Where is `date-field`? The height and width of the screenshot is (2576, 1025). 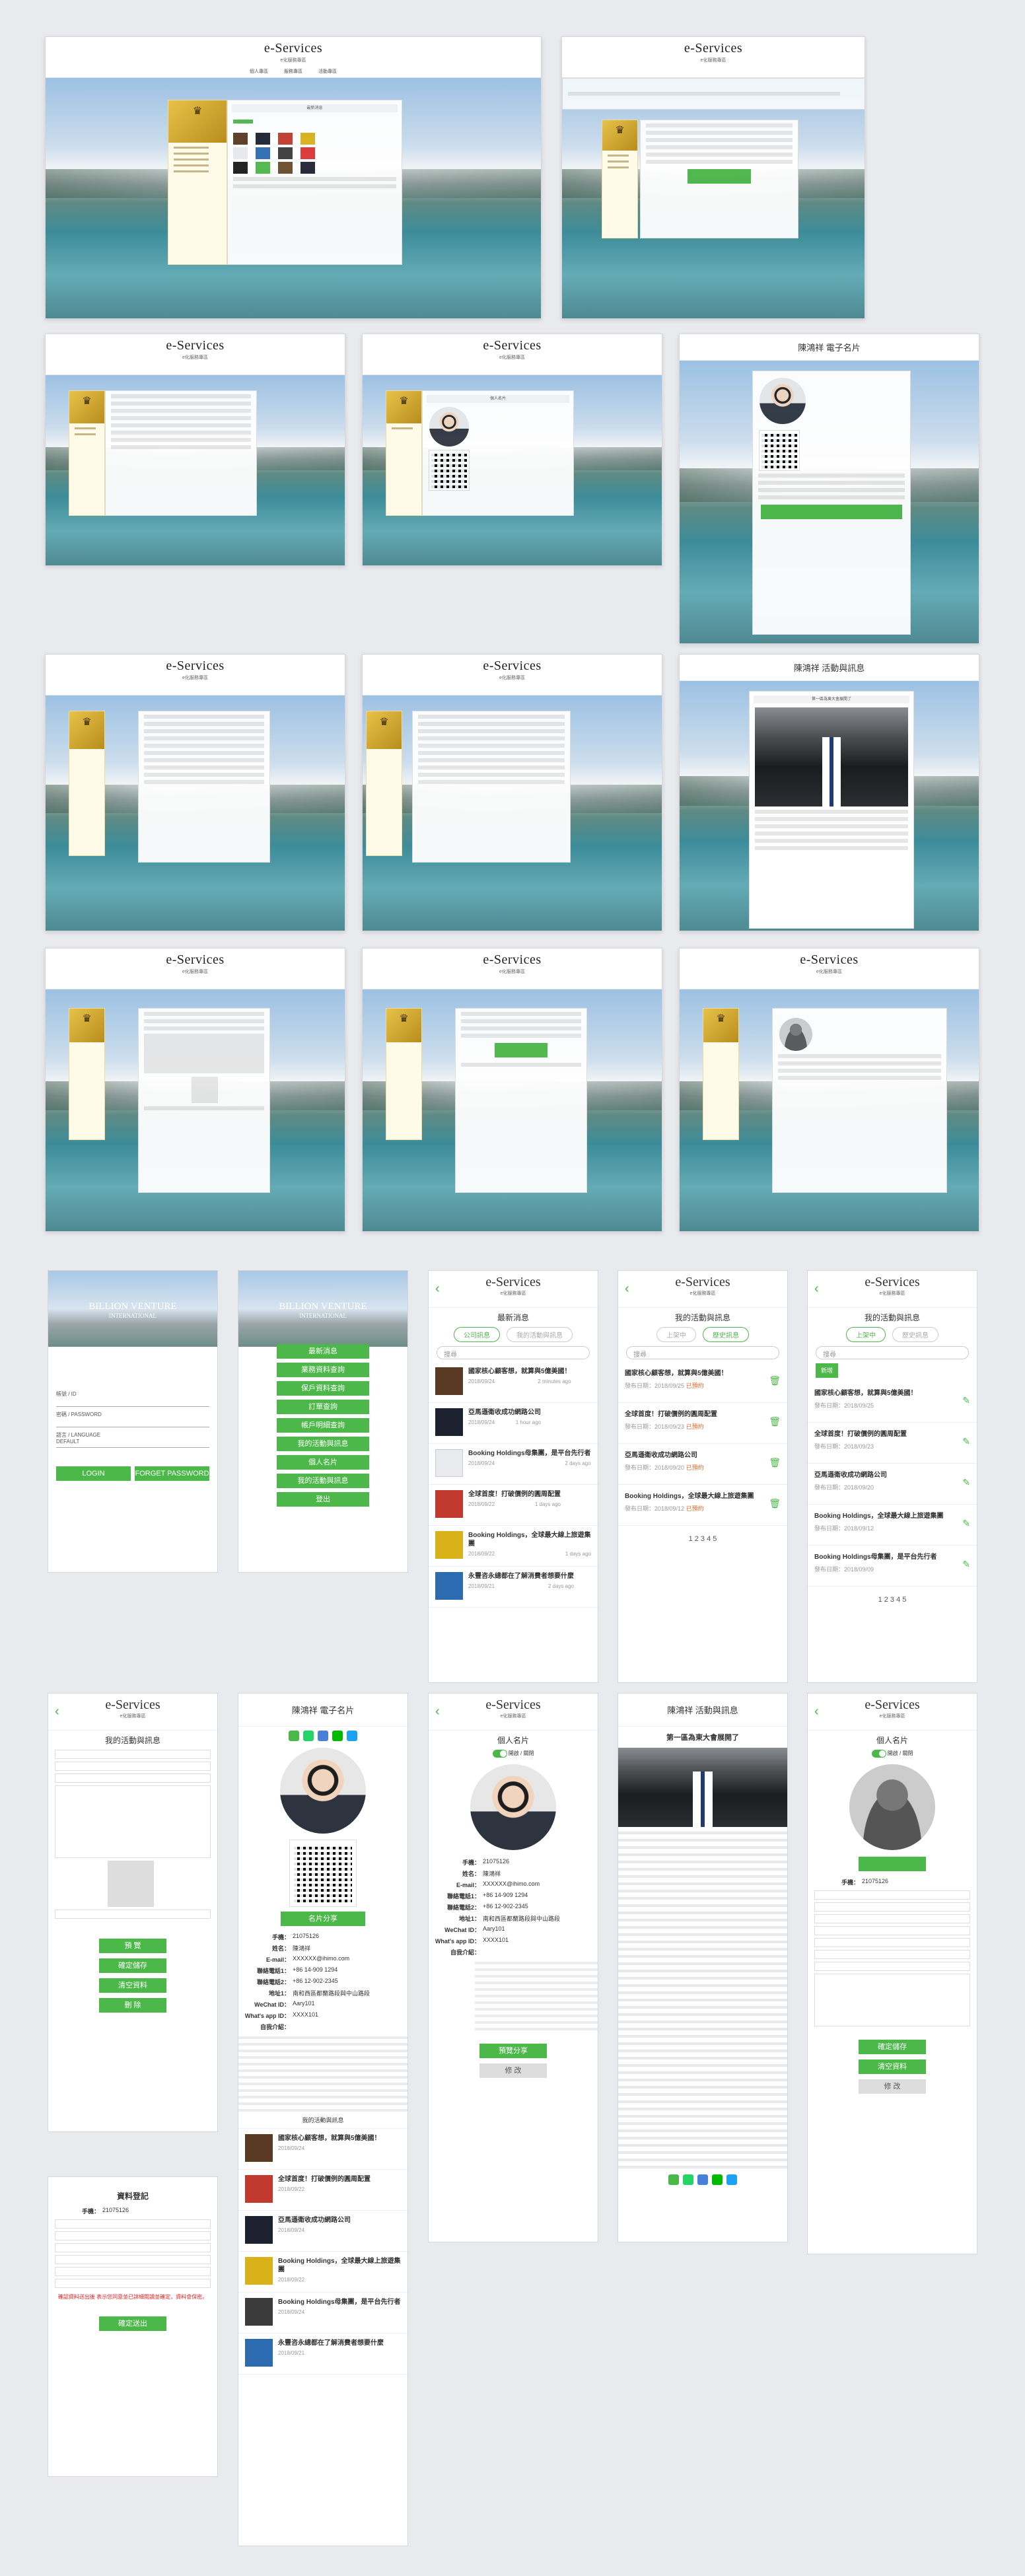
date-field is located at coordinates (133, 2272).